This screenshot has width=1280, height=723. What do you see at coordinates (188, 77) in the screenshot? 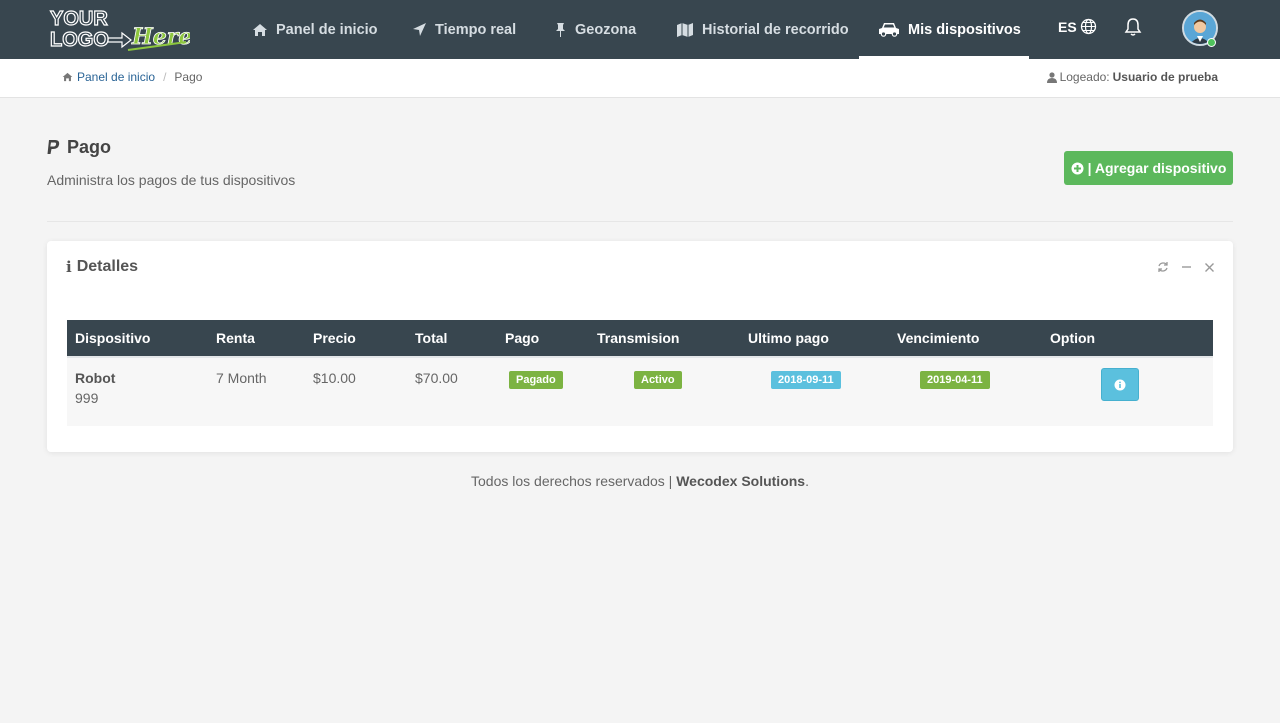
I see `breadcrumb-current: Pago` at bounding box center [188, 77].